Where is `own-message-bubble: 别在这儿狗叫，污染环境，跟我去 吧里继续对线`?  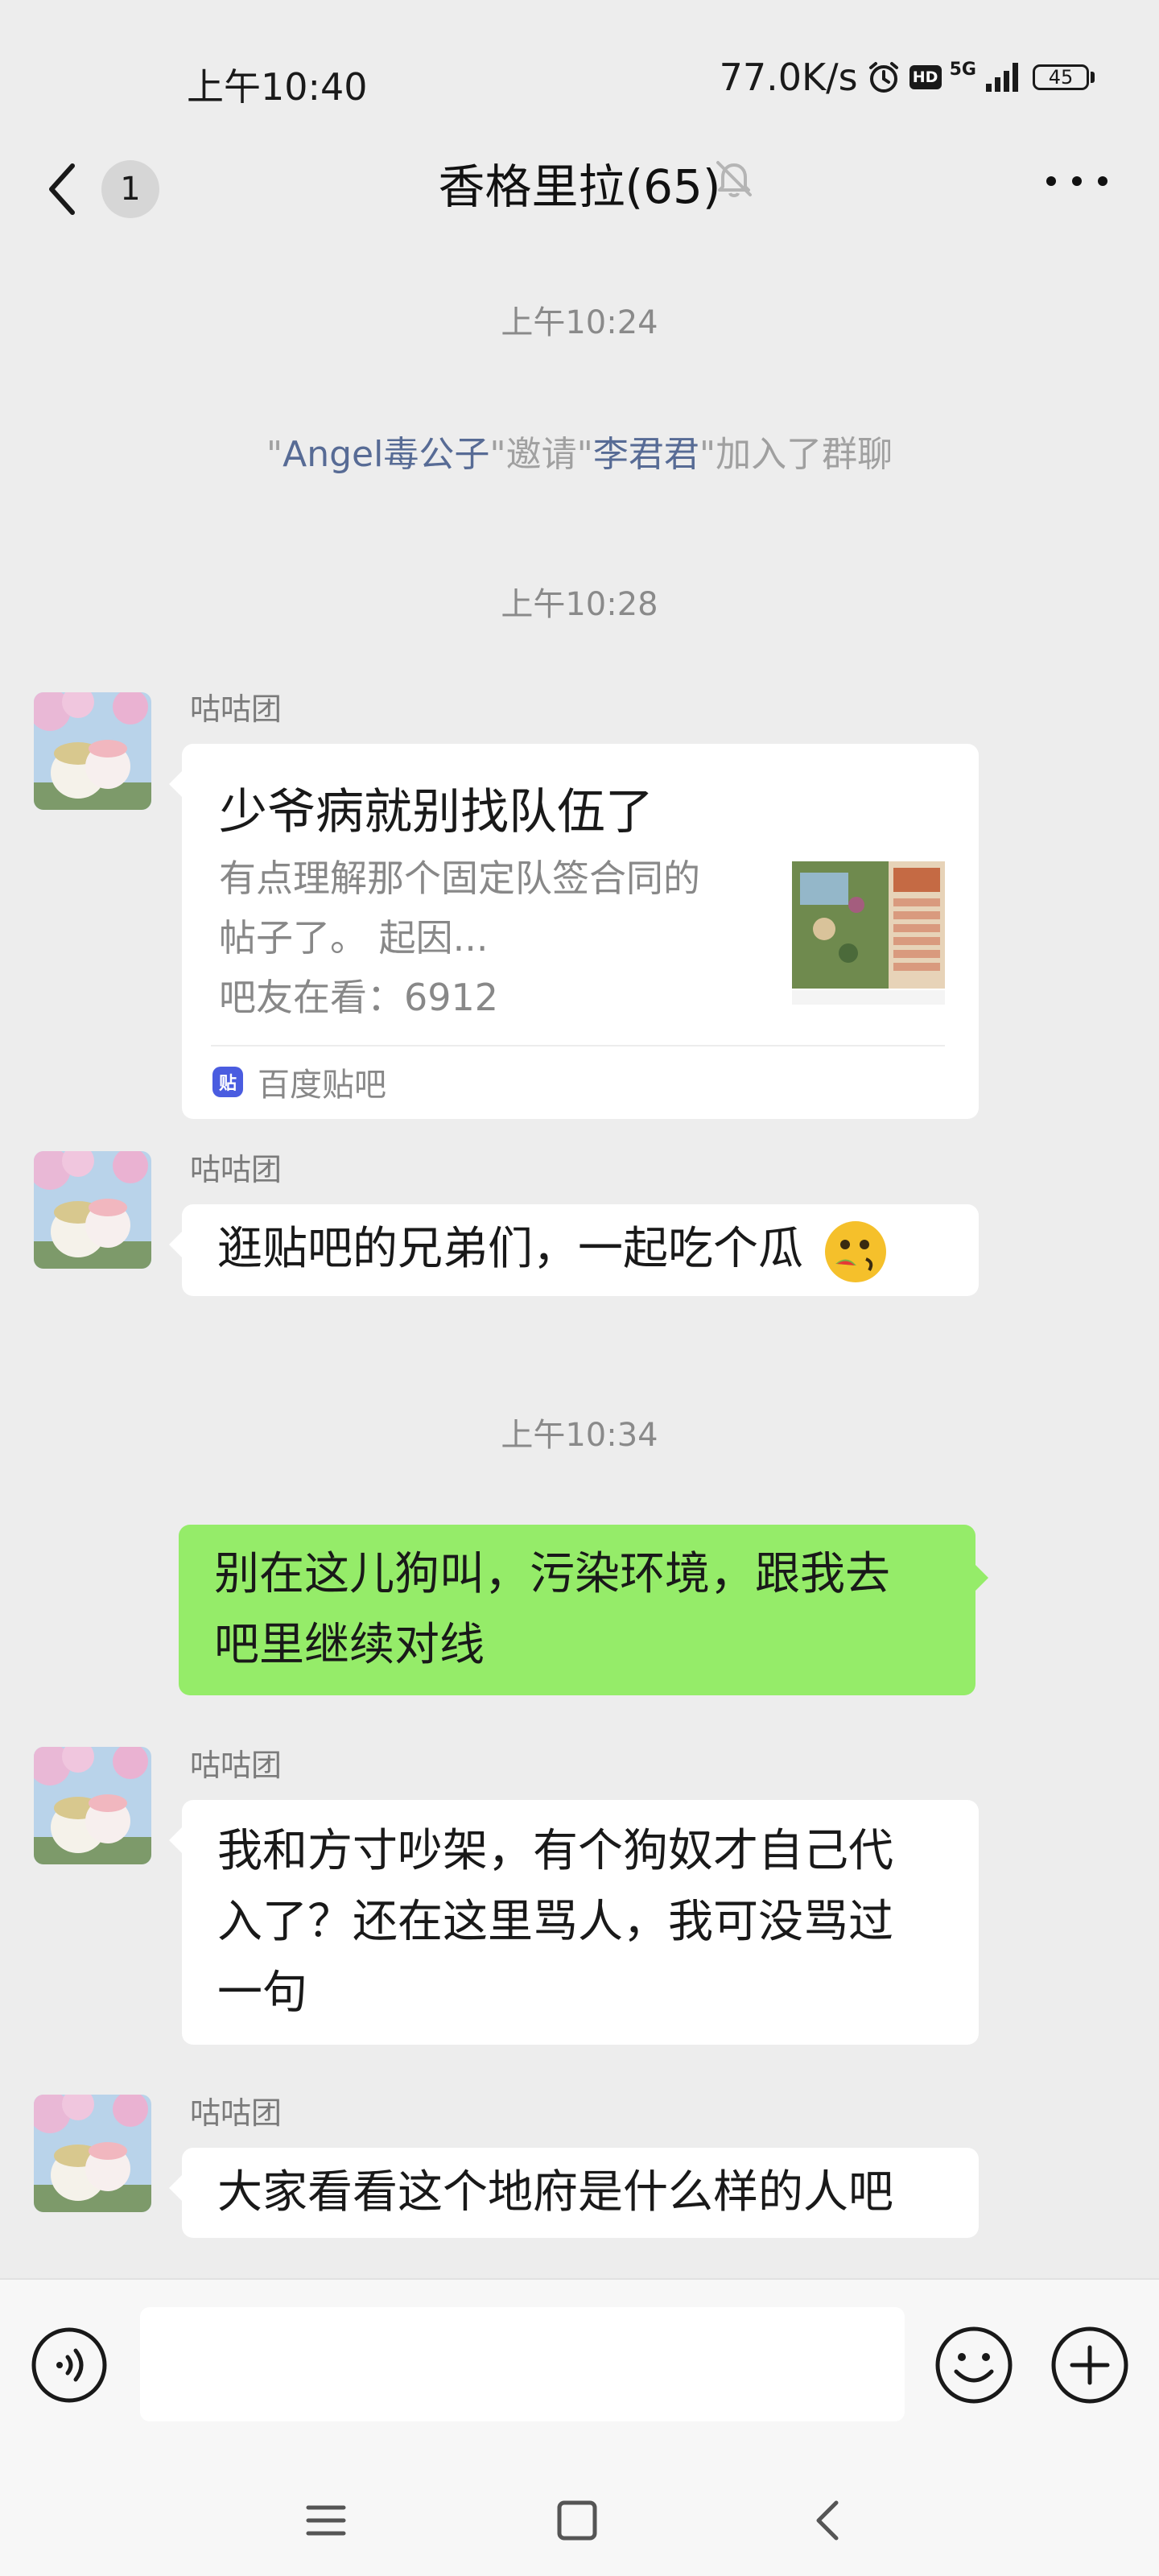 own-message-bubble: 别在这儿狗叫，污染环境，跟我去 吧里继续对线 is located at coordinates (583, 1610).